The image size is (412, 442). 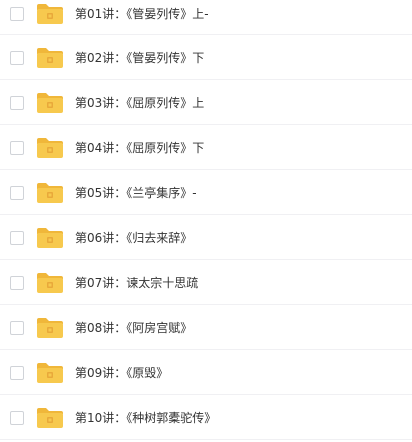 What do you see at coordinates (206, 147) in the screenshot?
I see `file-row: 第04讲：《屈原列传》下` at bounding box center [206, 147].